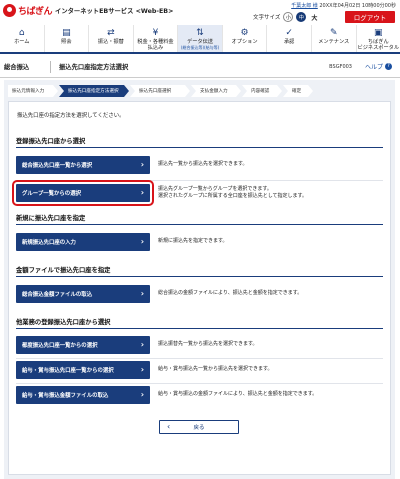 This screenshot has width=400, height=479. What do you see at coordinates (160, 91) in the screenshot?
I see `step-3: 振込先口座選択` at bounding box center [160, 91].